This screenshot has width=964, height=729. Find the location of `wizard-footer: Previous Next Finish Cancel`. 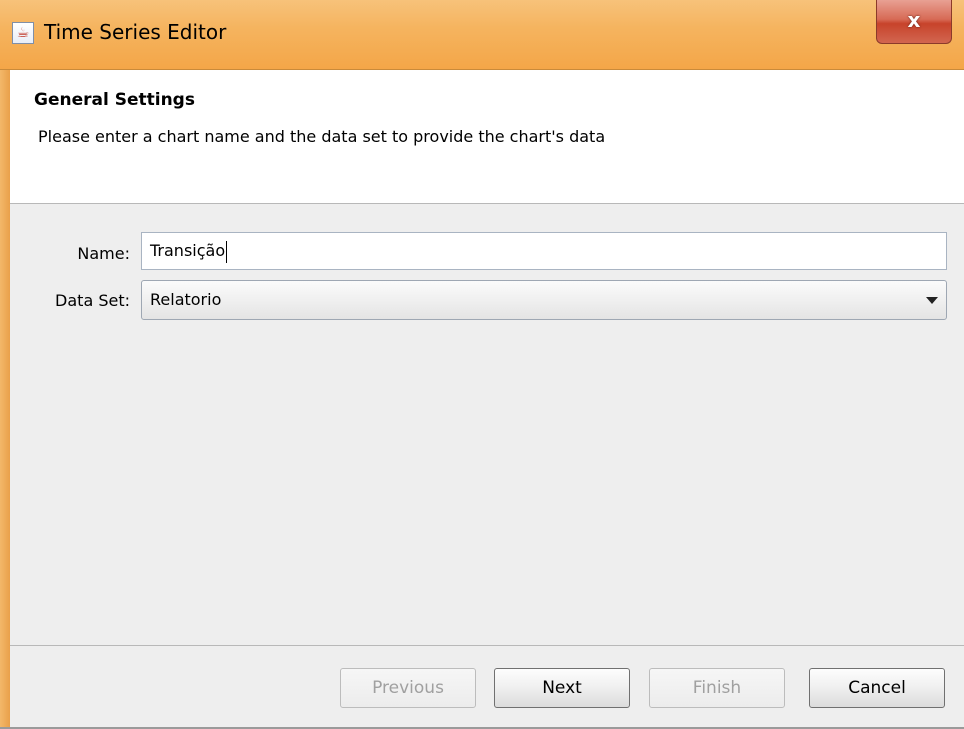

wizard-footer: Previous Next Finish Cancel is located at coordinates (487, 687).